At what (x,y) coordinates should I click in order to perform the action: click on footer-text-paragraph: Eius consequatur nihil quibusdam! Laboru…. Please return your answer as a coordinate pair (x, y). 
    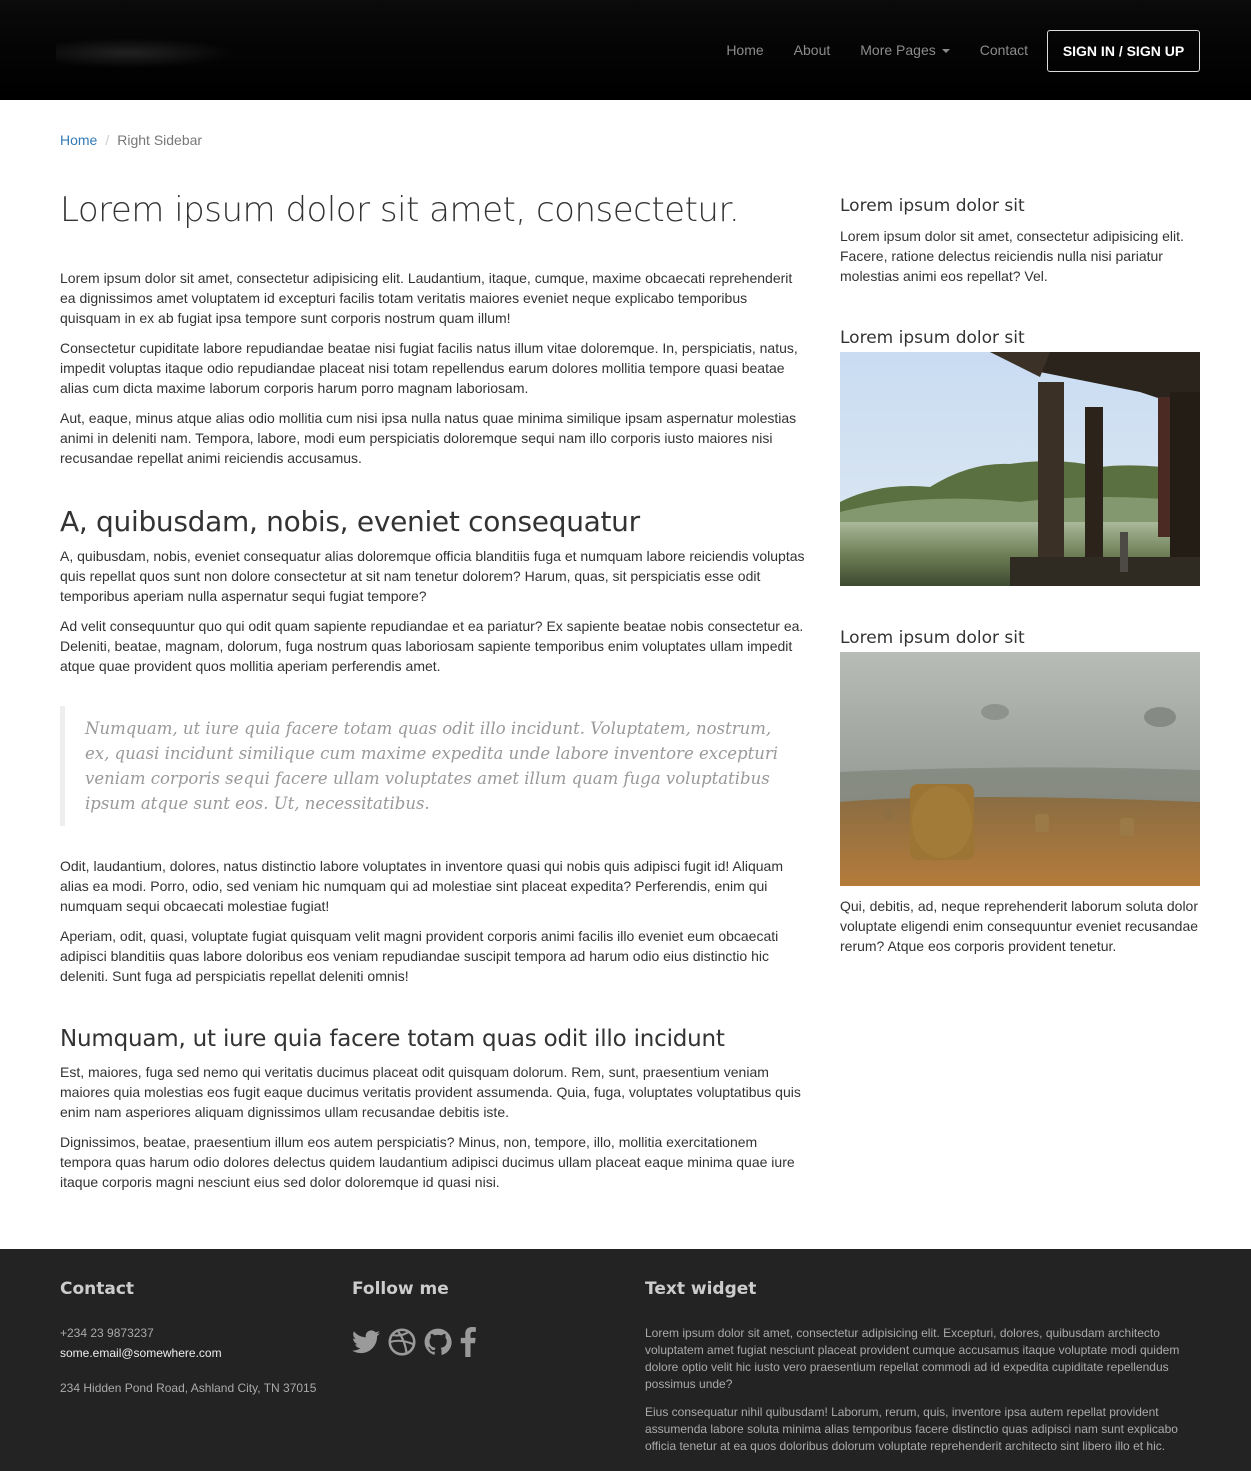
    Looking at the image, I should click on (911, 1429).